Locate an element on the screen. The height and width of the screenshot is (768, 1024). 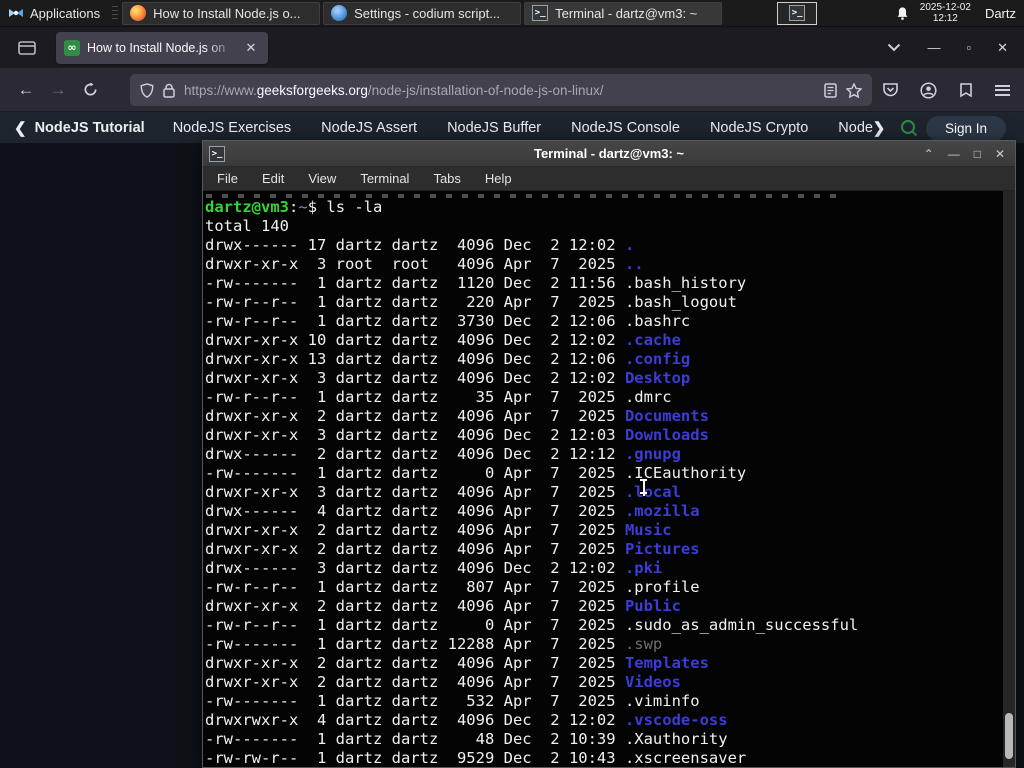
browser-maximize-button: ▫ is located at coordinates (968, 47).